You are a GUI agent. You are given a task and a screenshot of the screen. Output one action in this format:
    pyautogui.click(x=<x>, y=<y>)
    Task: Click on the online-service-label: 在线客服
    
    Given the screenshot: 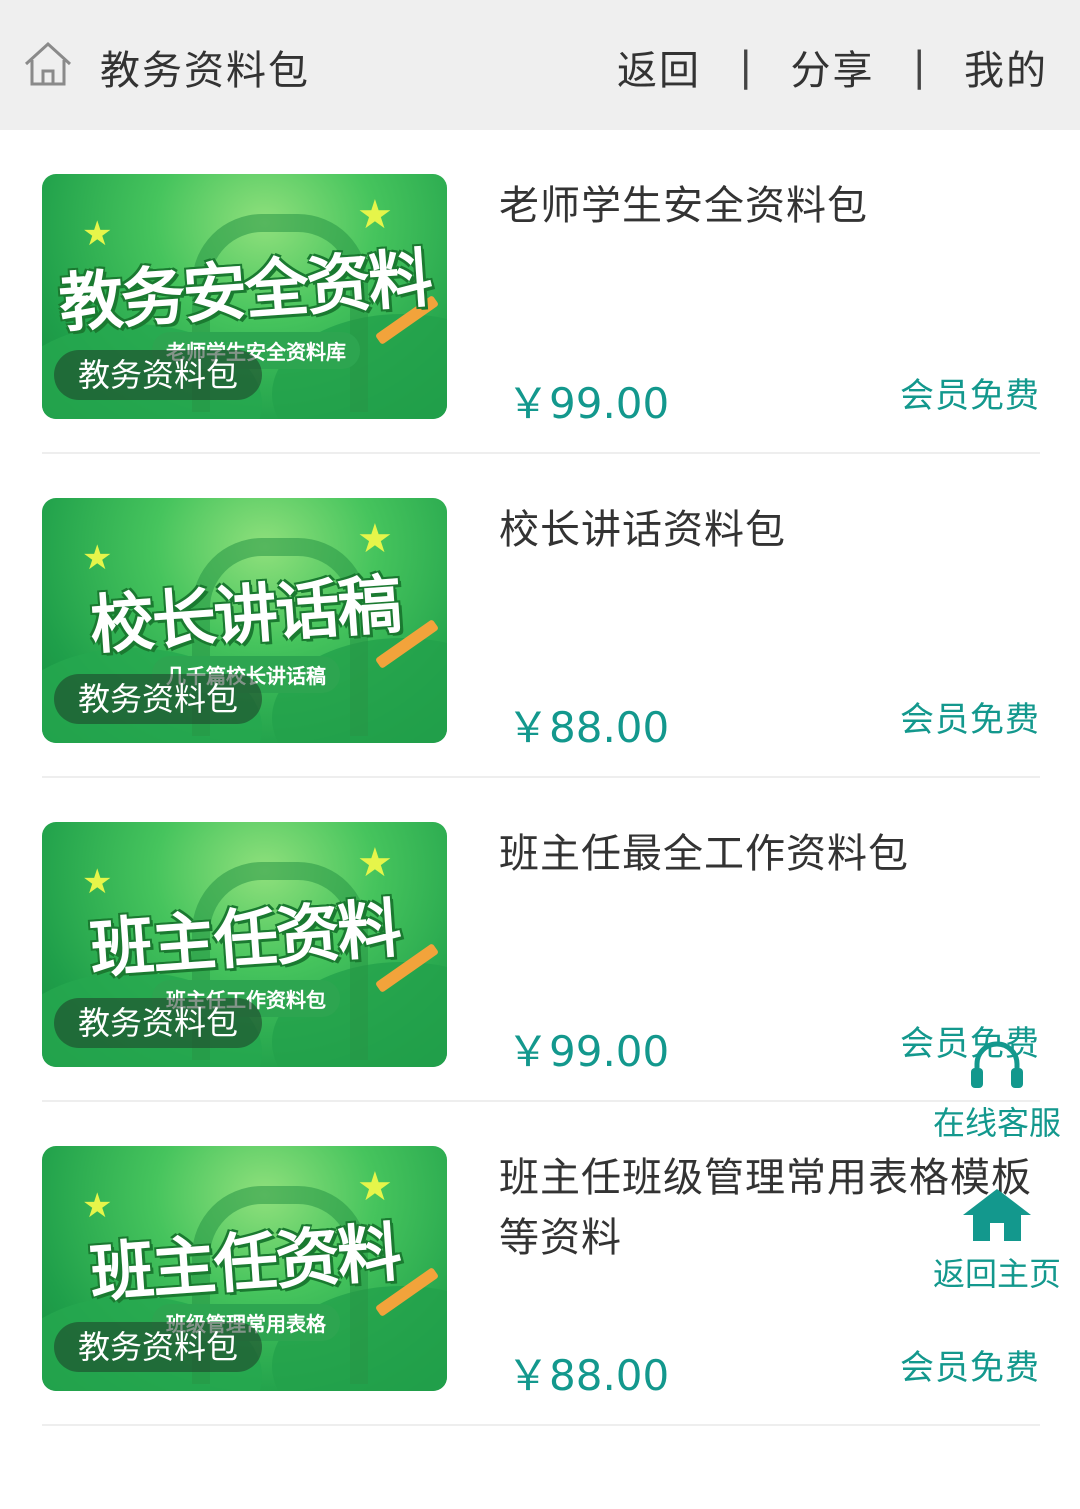 What is the action you would take?
    pyautogui.click(x=996, y=1123)
    